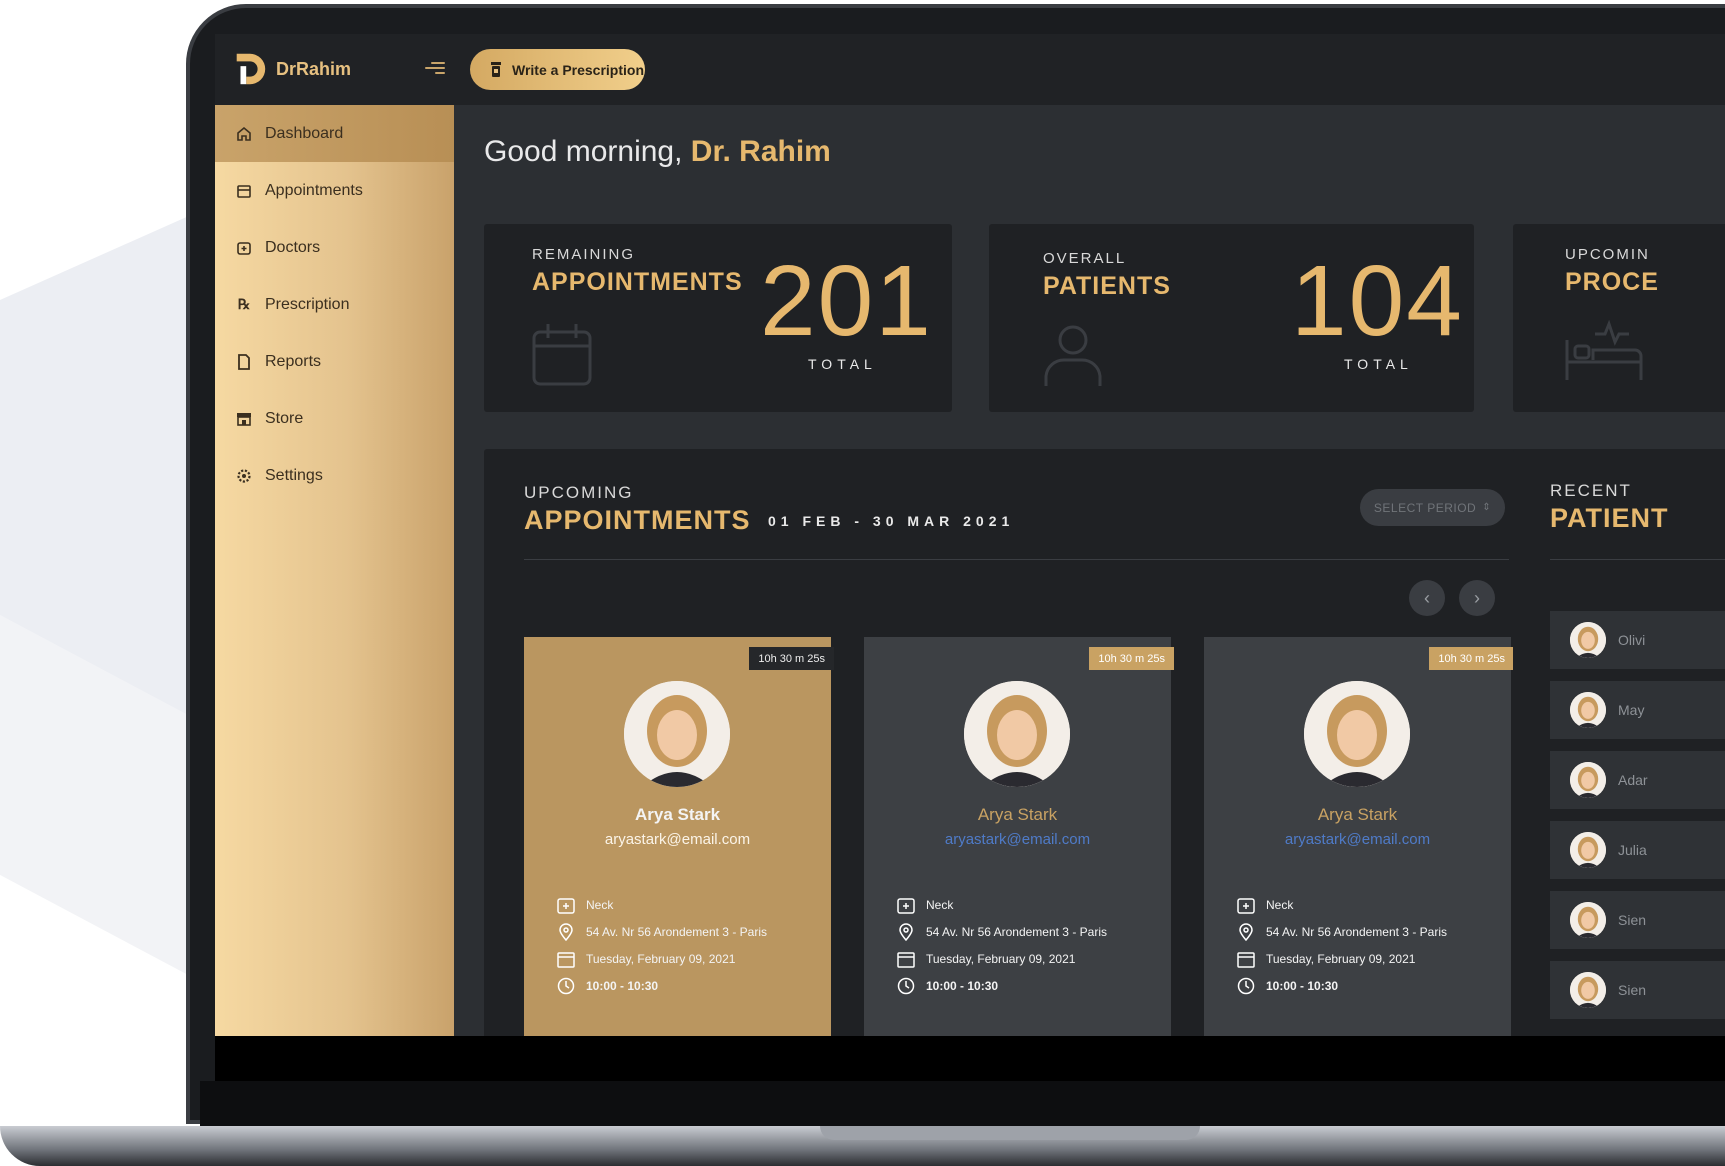  I want to click on gear-icon, so click(244, 476).